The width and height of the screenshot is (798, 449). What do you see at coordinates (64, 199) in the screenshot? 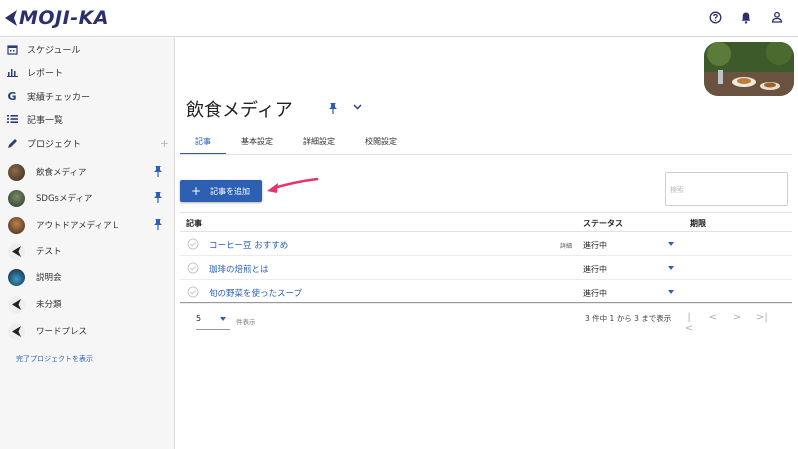
I see `project-label: SDGsメディア` at bounding box center [64, 199].